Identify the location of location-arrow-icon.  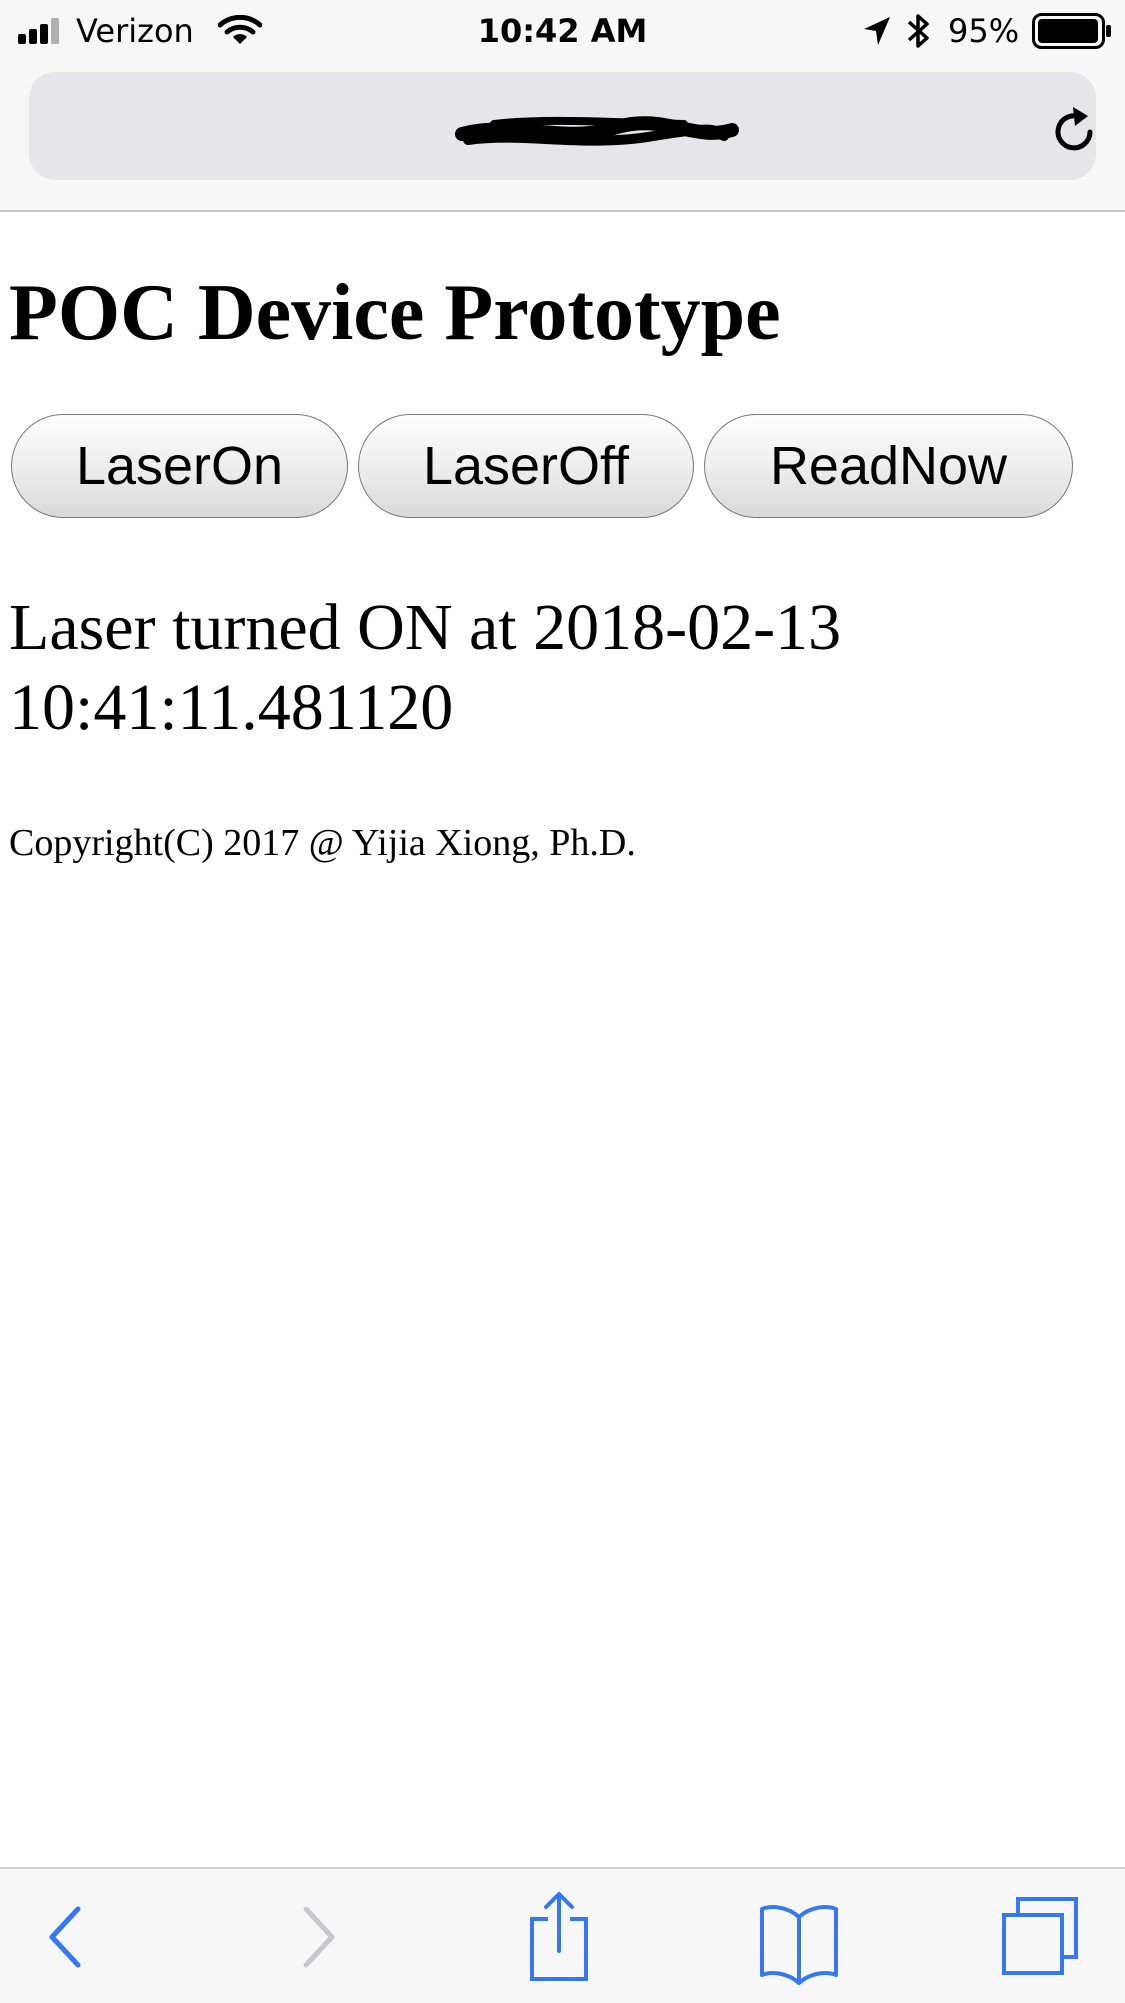
(877, 31).